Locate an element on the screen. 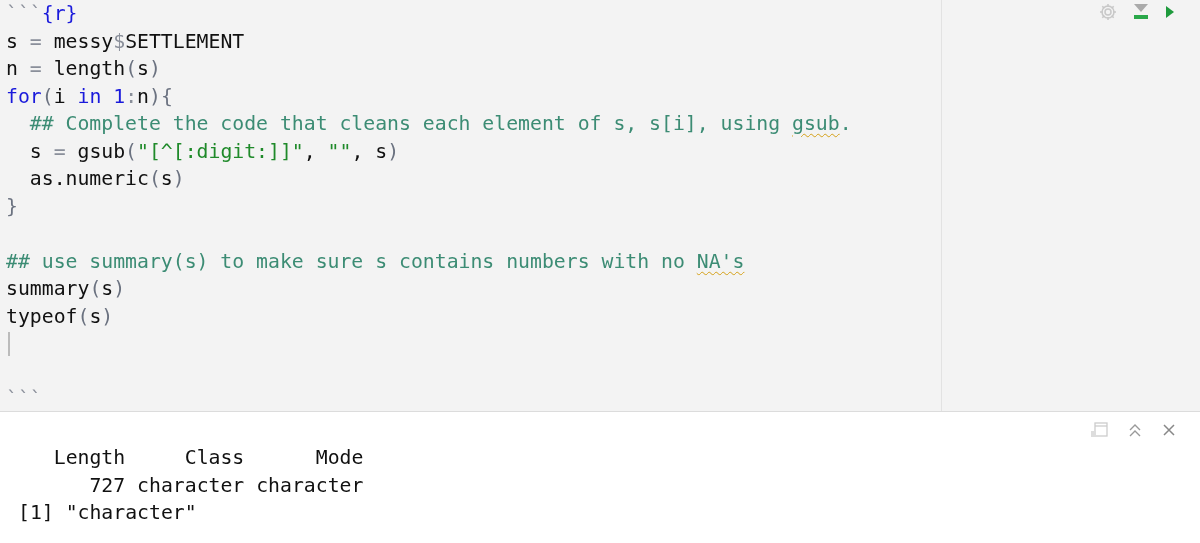 This screenshot has height=543, width=1200. output-line: [1] "character" is located at coordinates (107, 513).